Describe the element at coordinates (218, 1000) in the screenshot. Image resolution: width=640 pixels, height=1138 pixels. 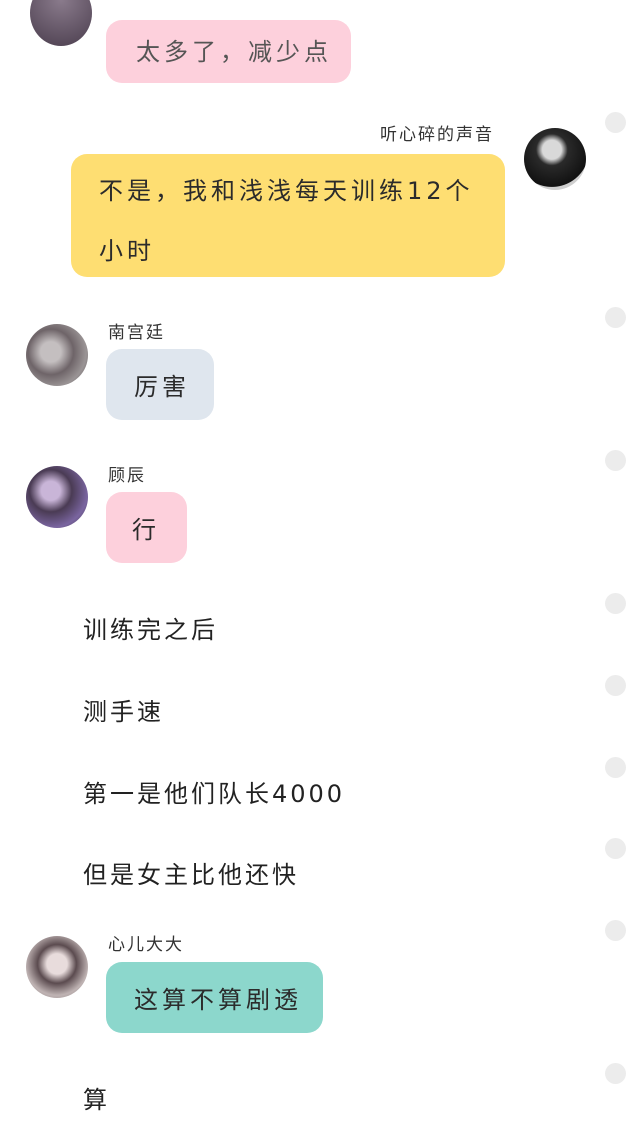
I see `message-text: 这算不算剧透` at that location.